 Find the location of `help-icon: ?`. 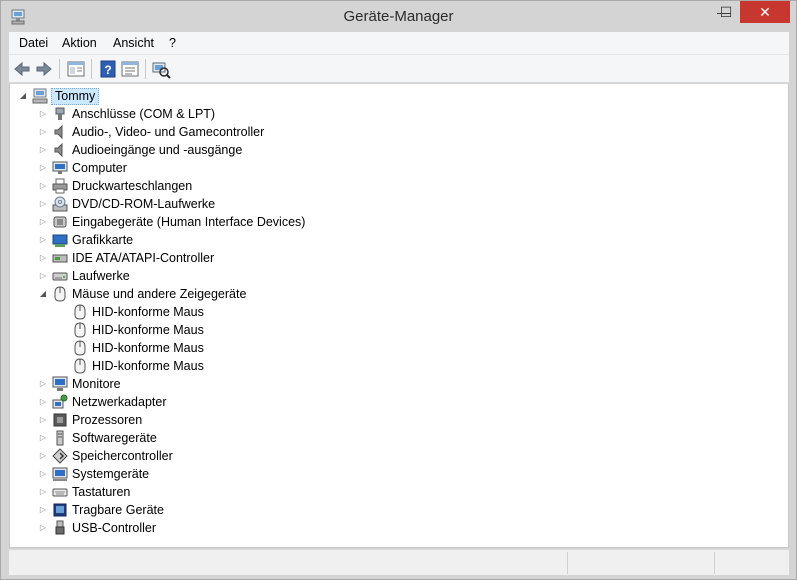

help-icon: ? is located at coordinates (108, 69).